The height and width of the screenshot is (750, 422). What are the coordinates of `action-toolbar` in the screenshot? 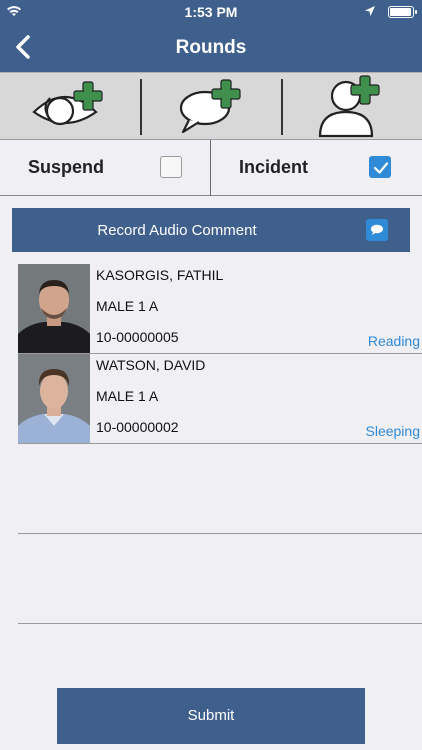 It's located at (211, 106).